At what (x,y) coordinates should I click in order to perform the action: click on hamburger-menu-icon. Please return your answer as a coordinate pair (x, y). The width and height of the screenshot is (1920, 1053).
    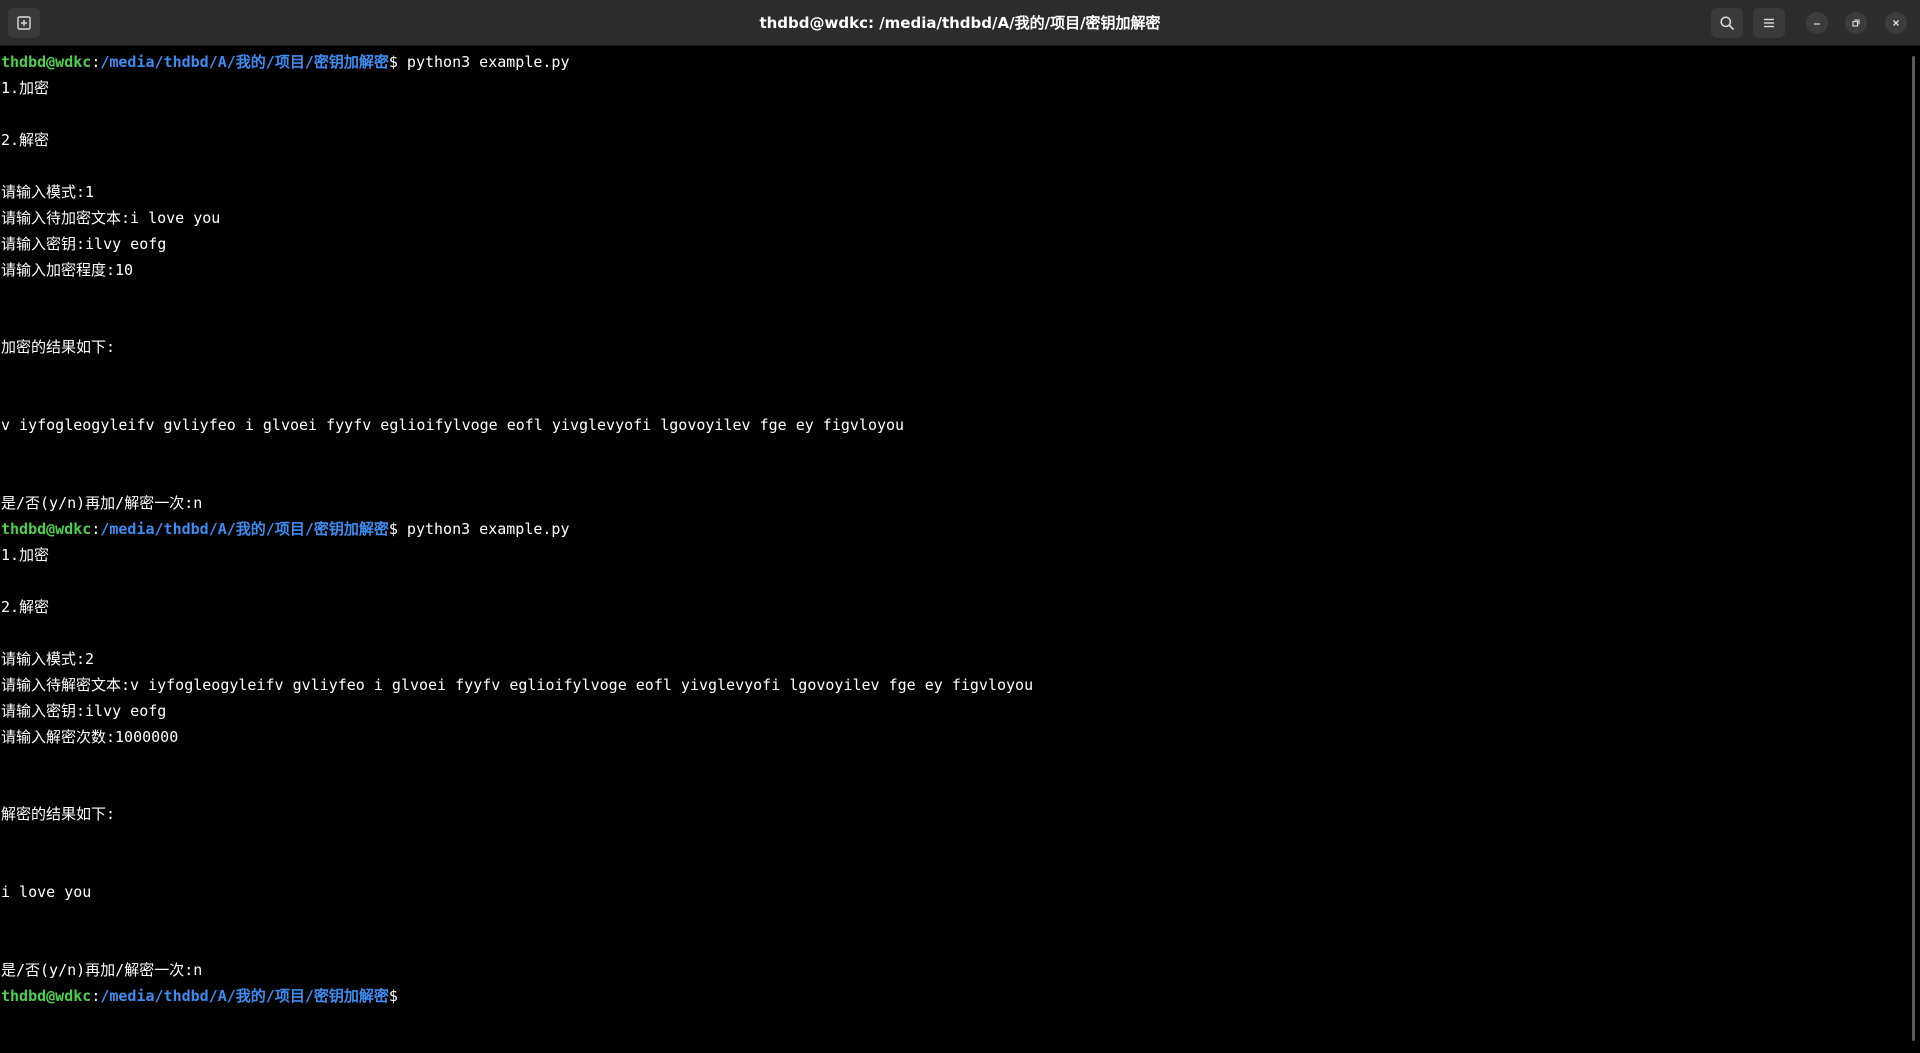
    Looking at the image, I should click on (1769, 23).